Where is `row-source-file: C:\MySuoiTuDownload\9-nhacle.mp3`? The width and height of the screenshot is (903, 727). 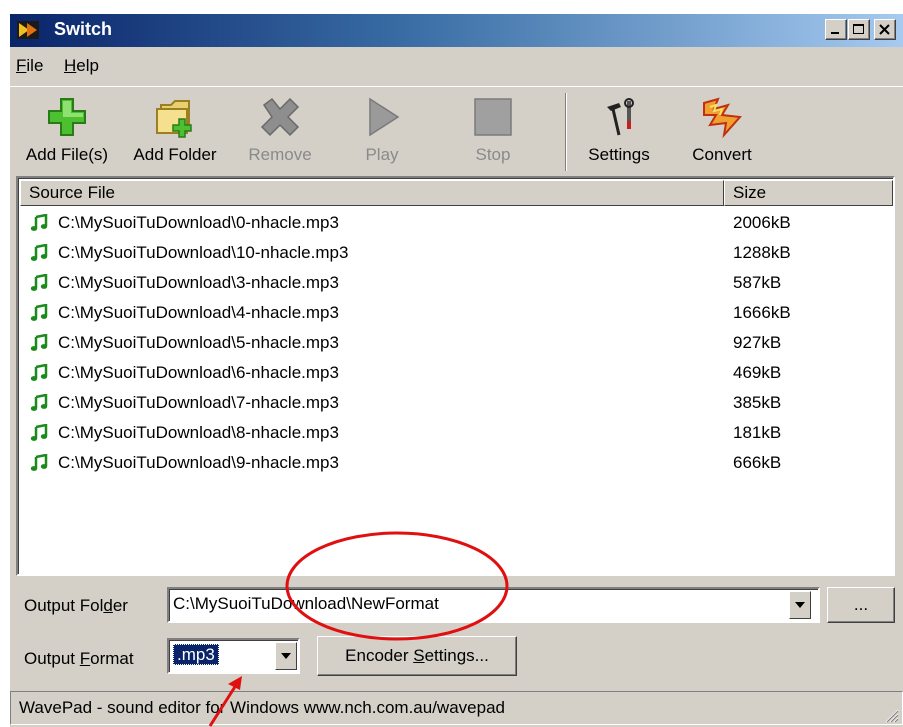
row-source-file: C:\MySuoiTuDownload\9-nhacle.mp3 is located at coordinates (198, 462).